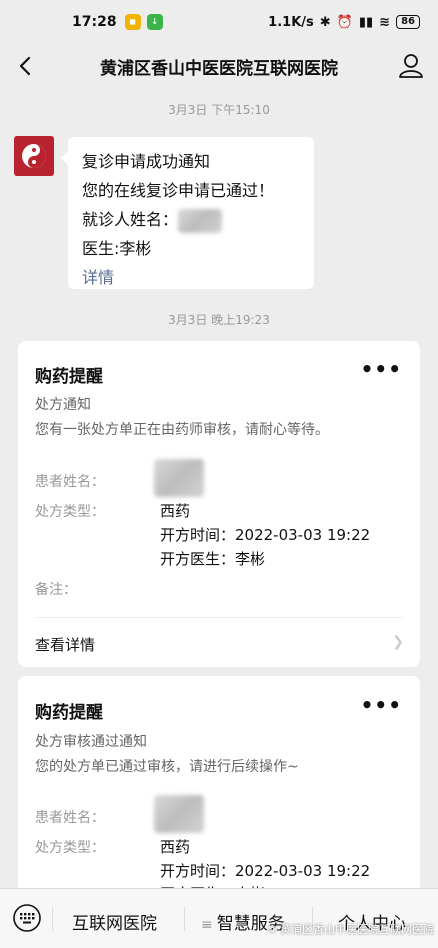 Image resolution: width=438 pixels, height=948 pixels. I want to click on bluetooth-icon: ✱, so click(325, 22).